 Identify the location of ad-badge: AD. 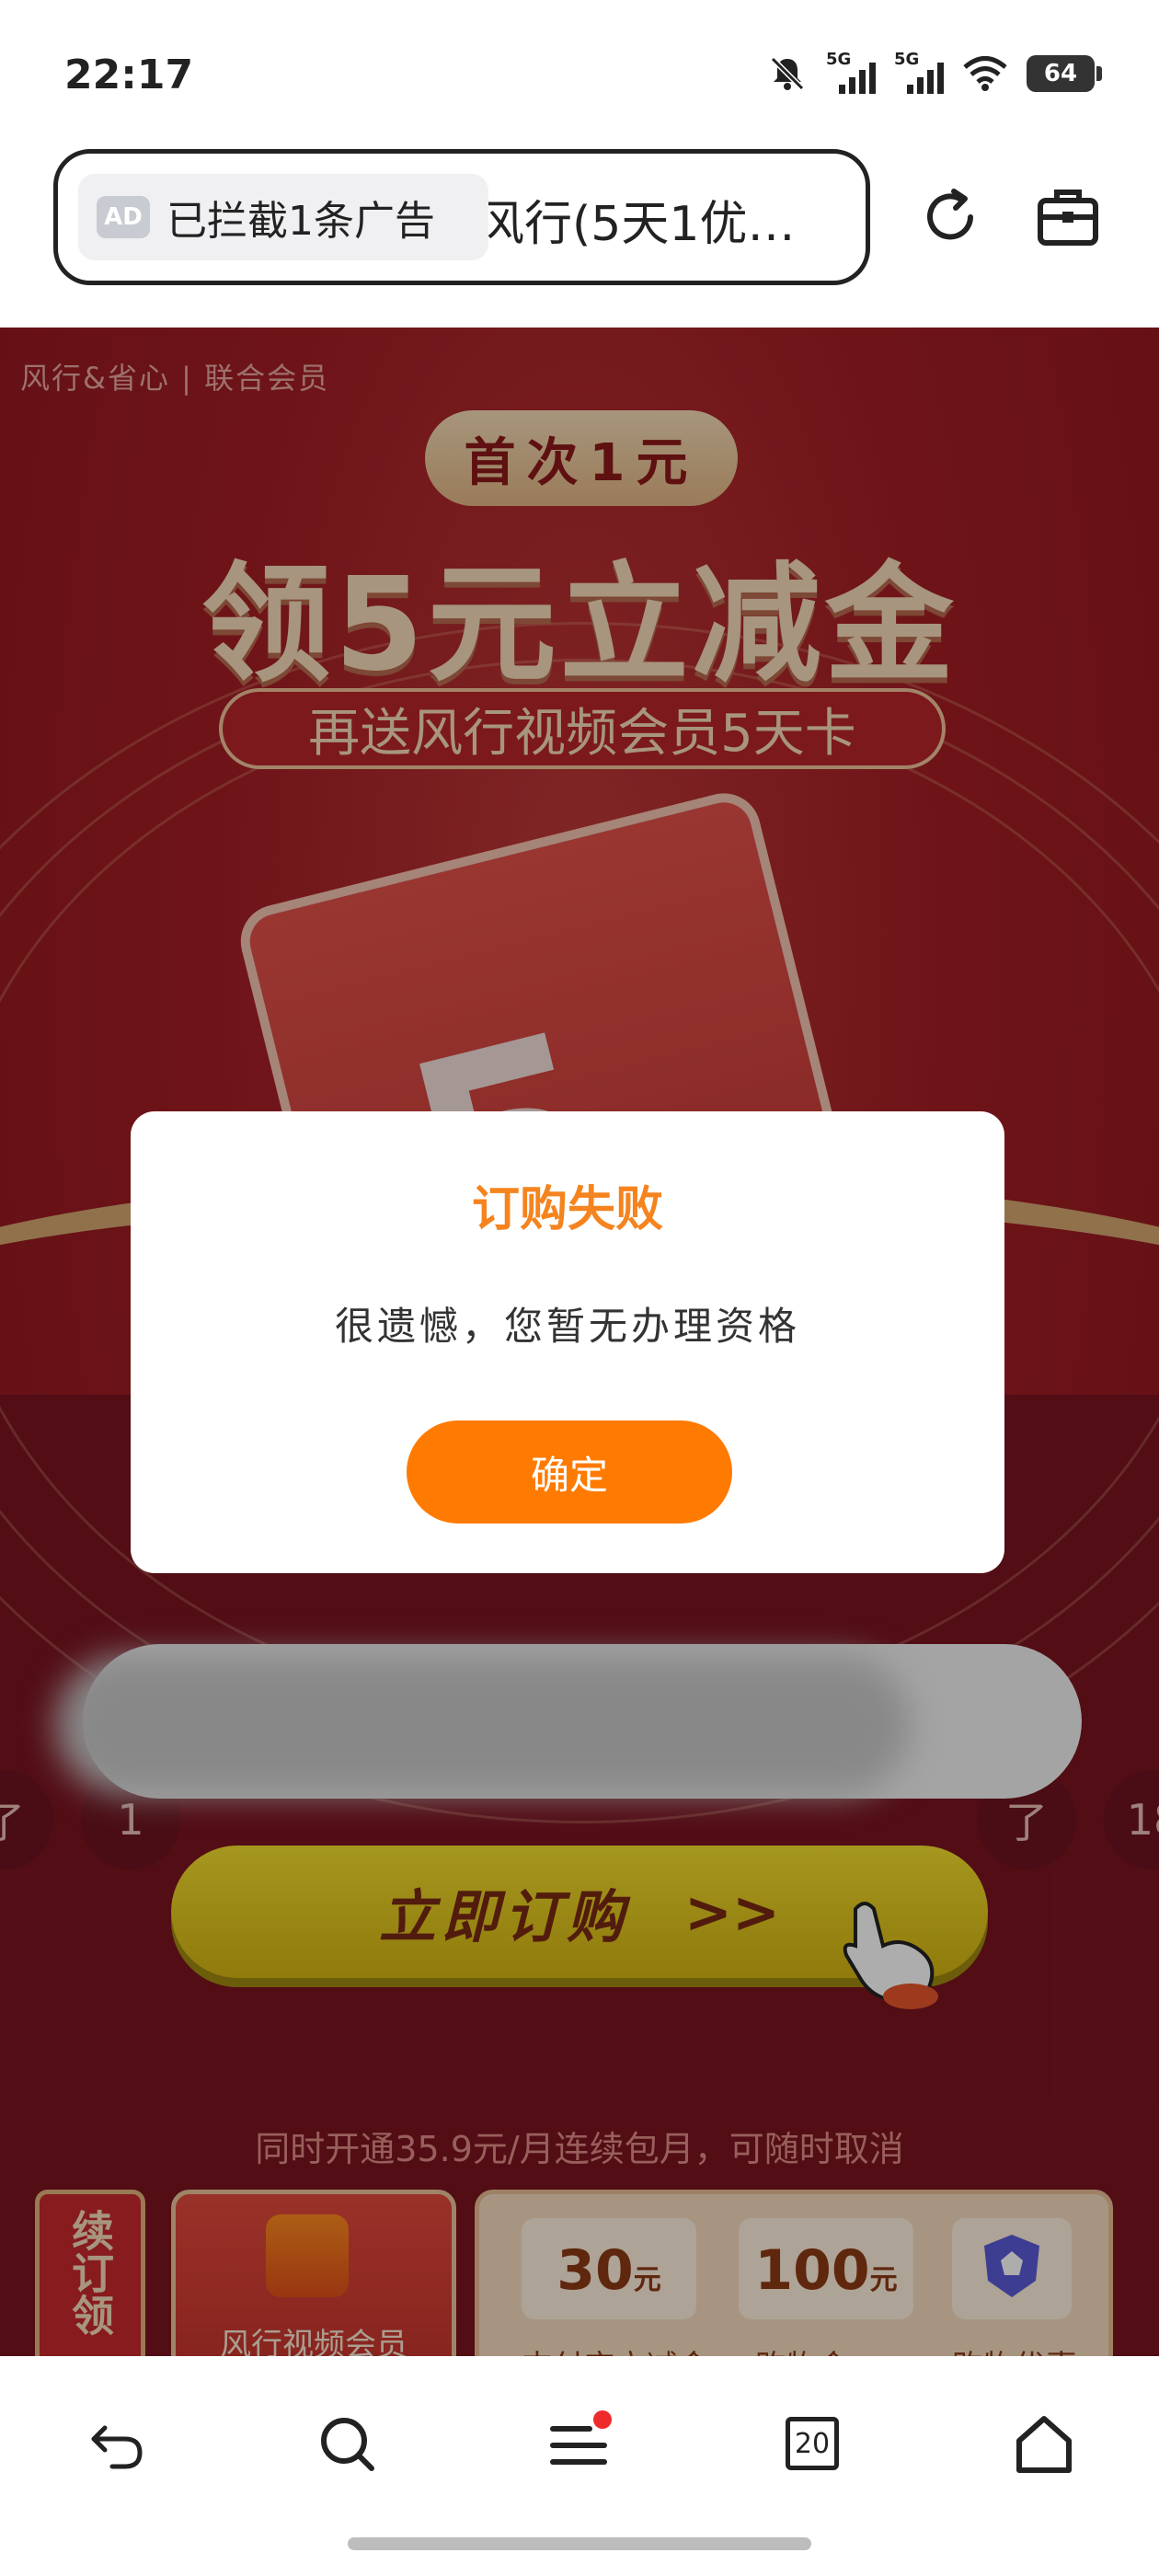
(123, 217).